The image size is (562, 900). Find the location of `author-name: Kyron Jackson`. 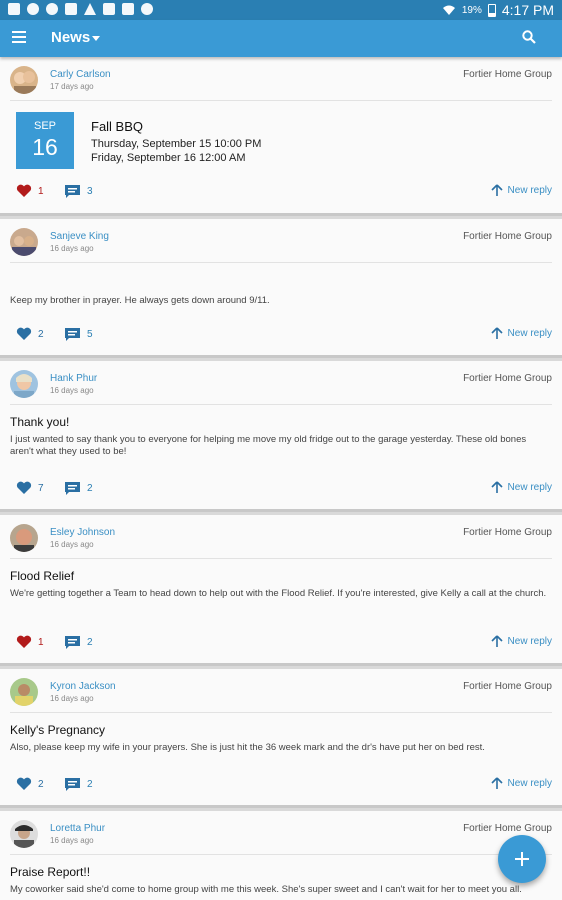

author-name: Kyron Jackson is located at coordinates (83, 686).